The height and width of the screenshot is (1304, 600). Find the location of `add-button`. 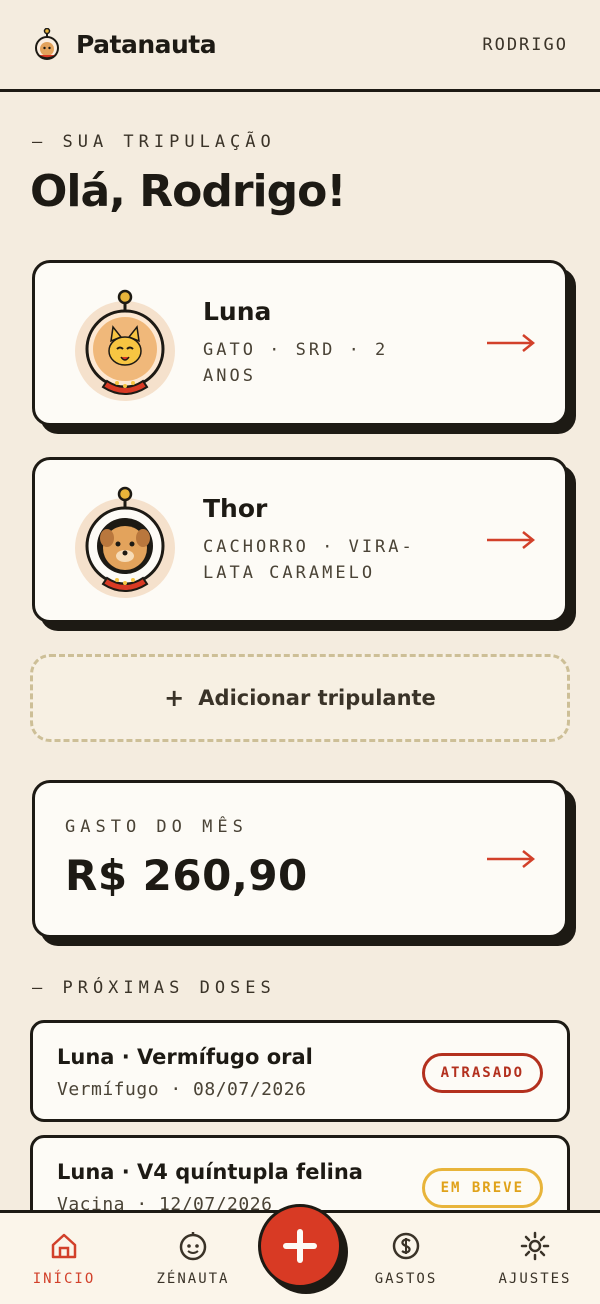

add-button is located at coordinates (300, 1246).